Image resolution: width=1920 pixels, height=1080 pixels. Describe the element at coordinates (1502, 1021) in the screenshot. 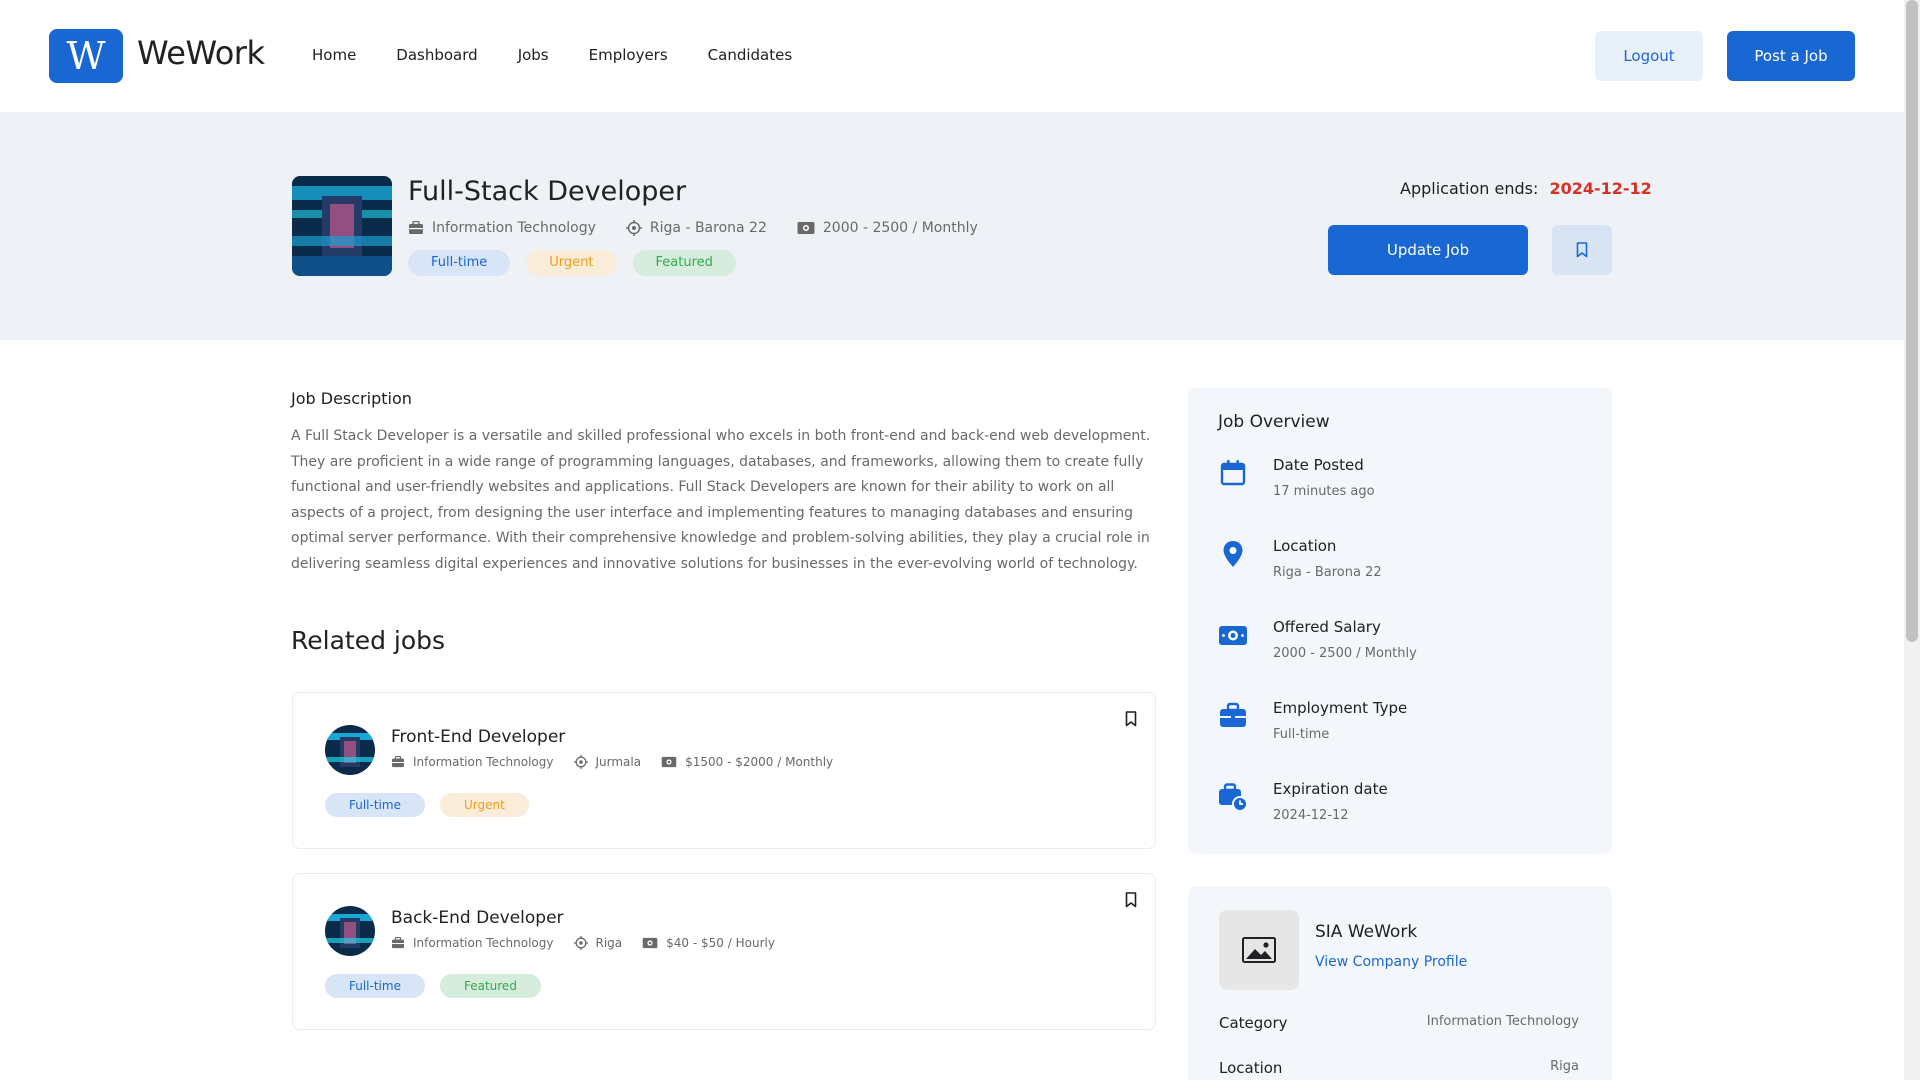

I see `company-category-value: Information Technology` at that location.